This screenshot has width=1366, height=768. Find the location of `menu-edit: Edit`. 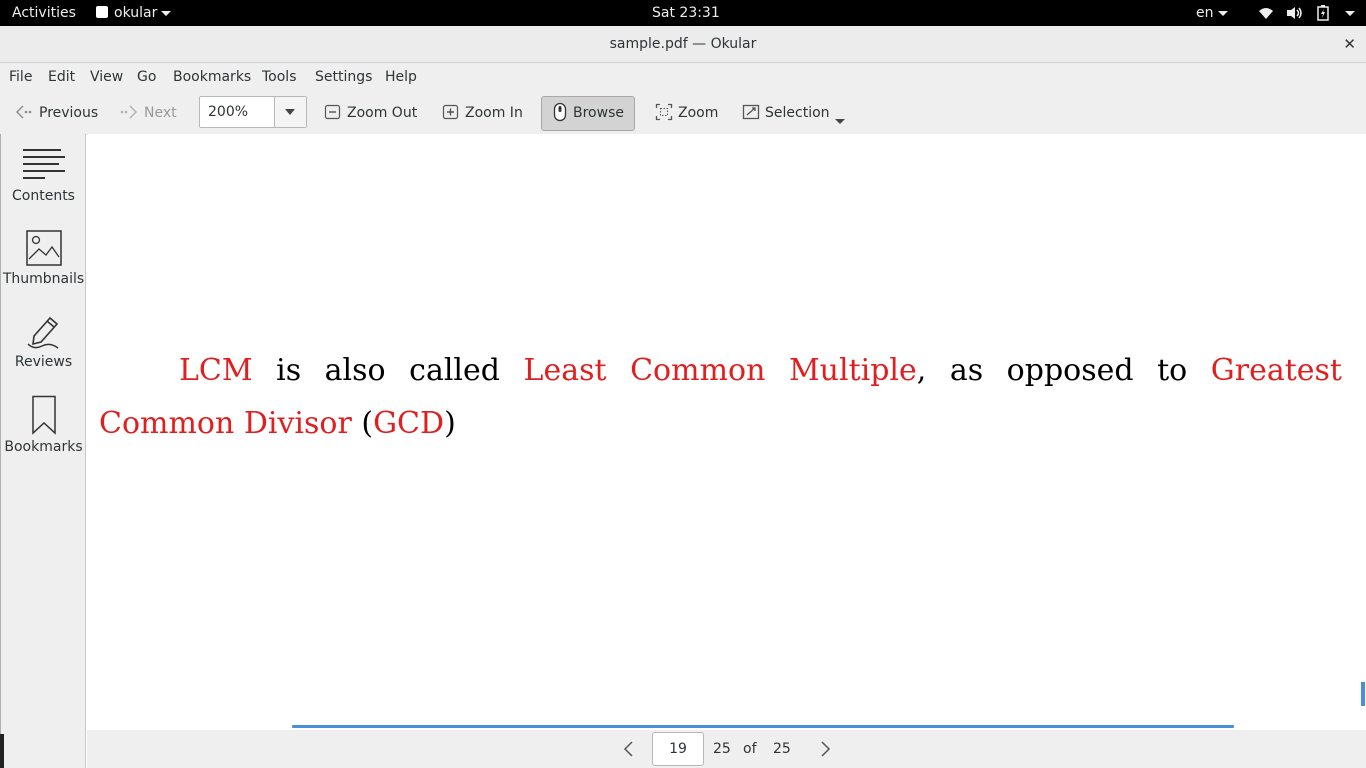

menu-edit: Edit is located at coordinates (61, 77).